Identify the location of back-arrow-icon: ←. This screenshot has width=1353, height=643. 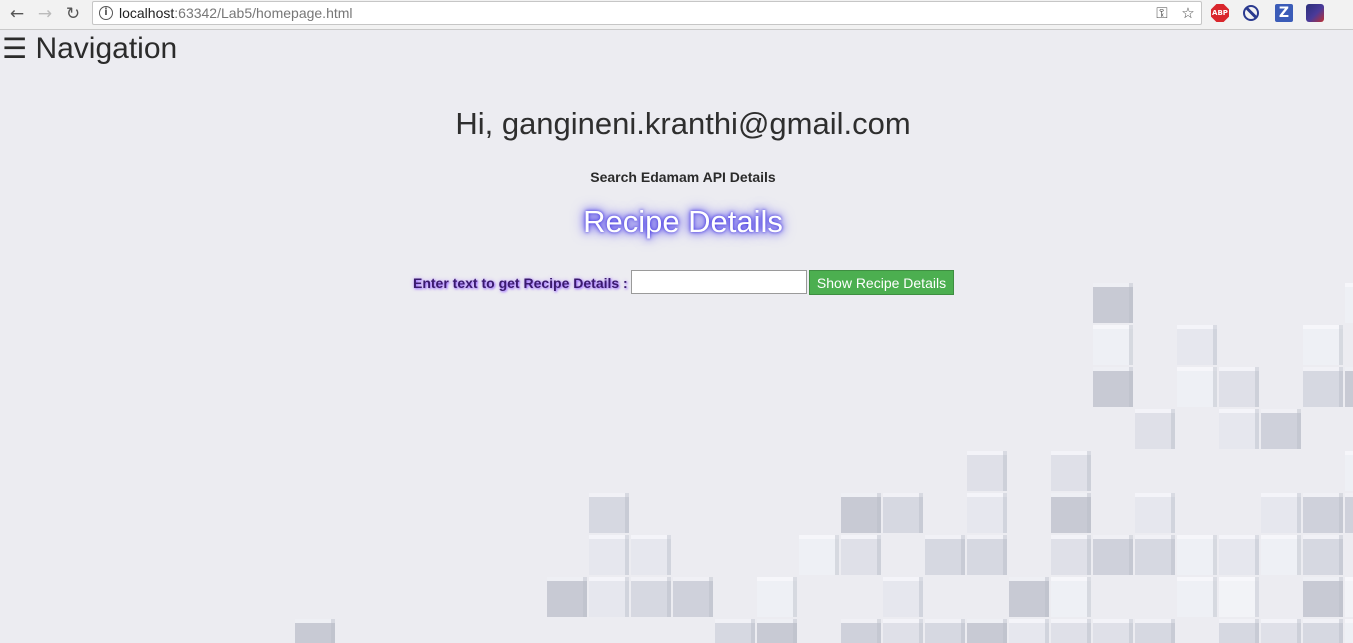
(17, 14).